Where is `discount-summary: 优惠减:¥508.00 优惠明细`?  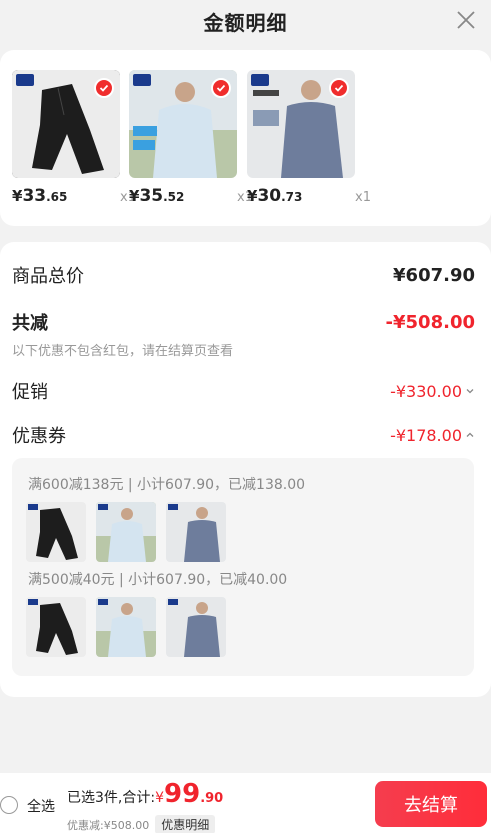
discount-summary: 优惠减:¥508.00 优惠明细 is located at coordinates (141, 824).